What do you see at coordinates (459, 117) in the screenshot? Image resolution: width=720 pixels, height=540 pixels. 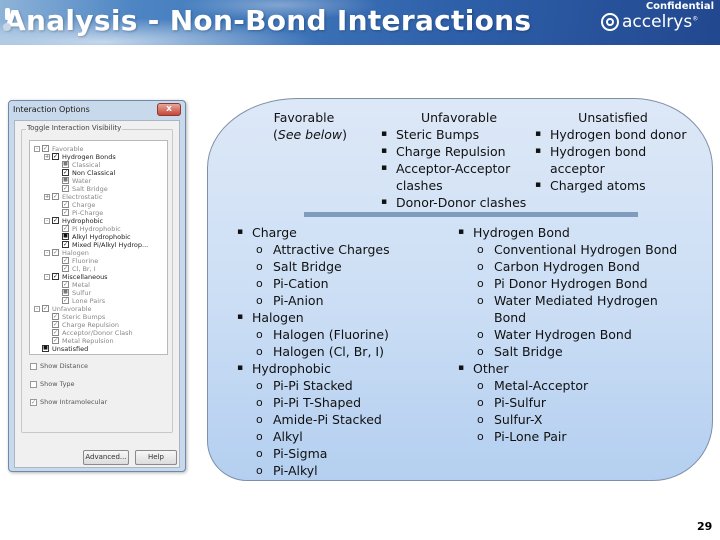 I see `unfavorable-heading: Unfavorable` at bounding box center [459, 117].